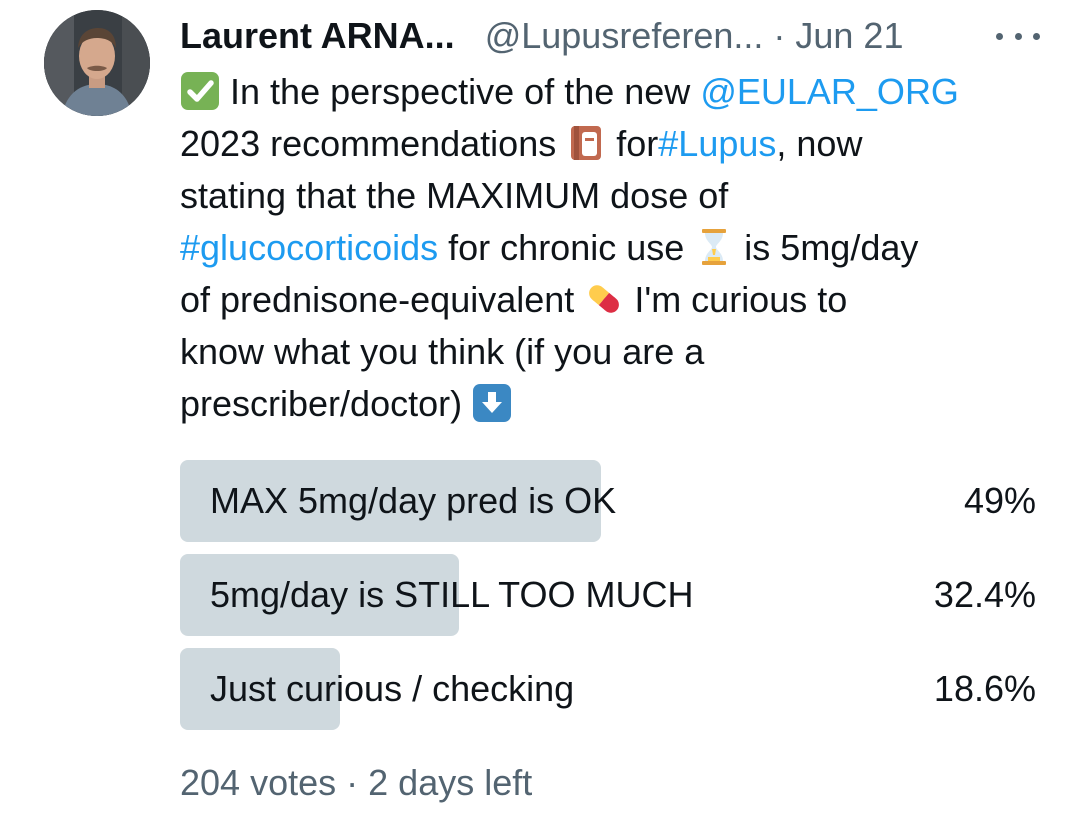 The height and width of the screenshot is (826, 1080). I want to click on tweet-line: stating that the MAXIMUM dose of, so click(610, 196).